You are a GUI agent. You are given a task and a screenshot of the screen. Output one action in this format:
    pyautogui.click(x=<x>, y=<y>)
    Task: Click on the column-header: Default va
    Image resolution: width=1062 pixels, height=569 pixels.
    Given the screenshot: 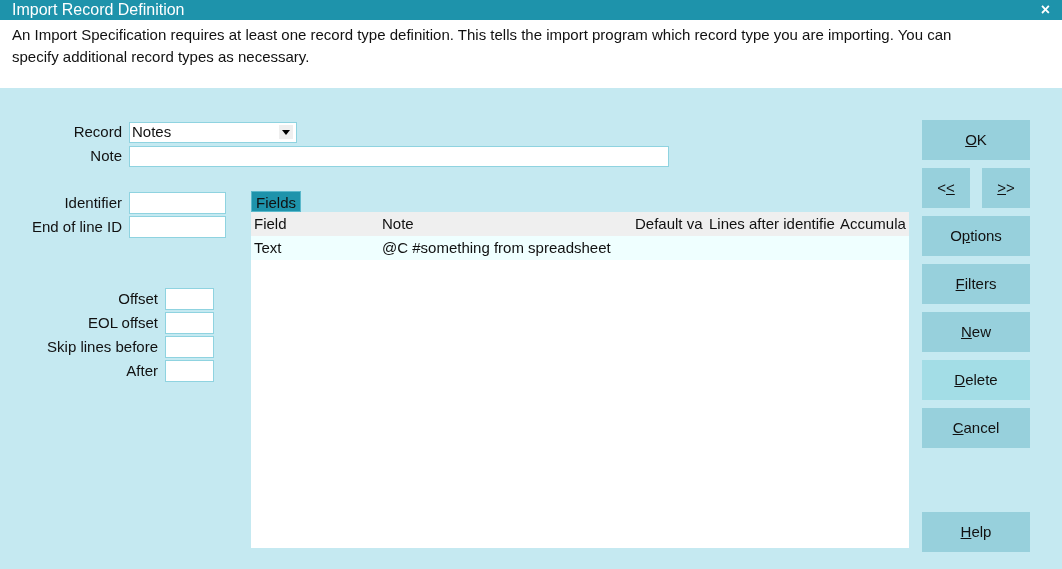 What is the action you would take?
    pyautogui.click(x=669, y=224)
    